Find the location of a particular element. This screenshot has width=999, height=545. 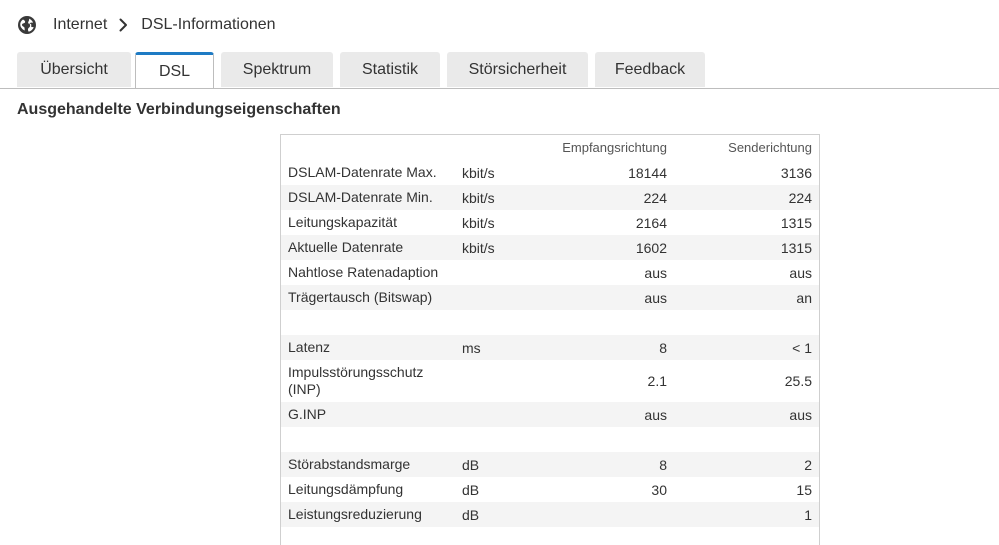

row-label: Leitungsdämpfung is located at coordinates (346, 489).